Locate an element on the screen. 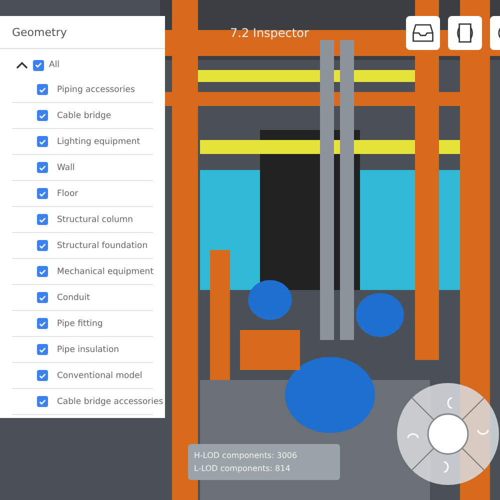  item-label: Conventional model is located at coordinates (99, 375).